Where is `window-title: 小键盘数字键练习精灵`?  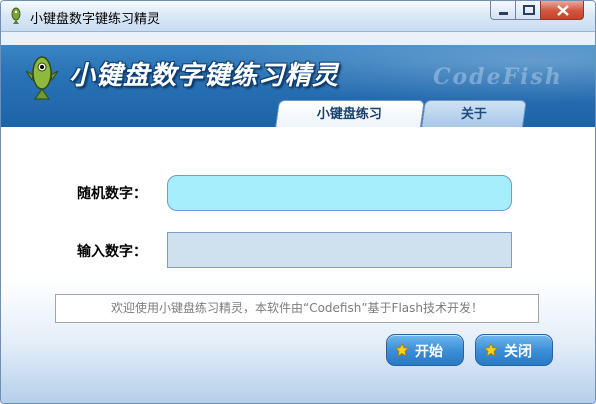
window-title: 小键盘数字键练习精灵 is located at coordinates (95, 19).